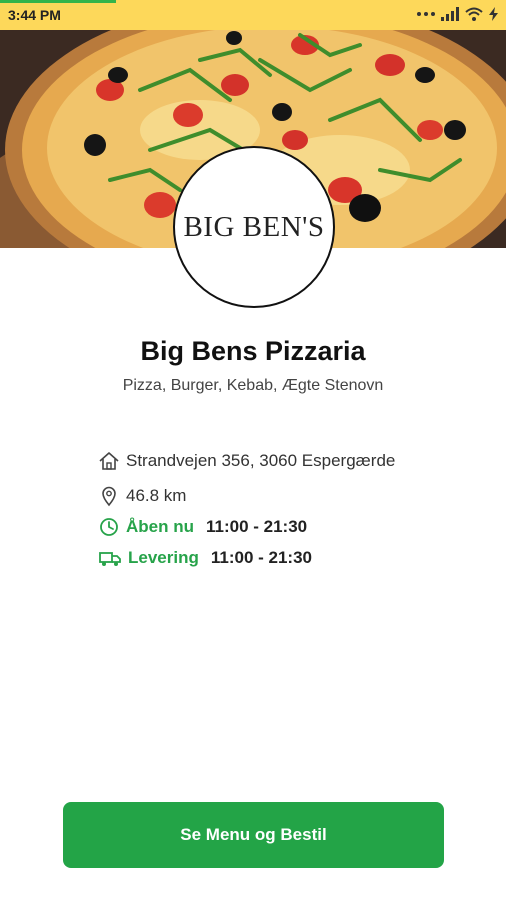 Image resolution: width=506 pixels, height=900 pixels. What do you see at coordinates (253, 15) in the screenshot?
I see `status-bar: 3:44 PM` at bounding box center [253, 15].